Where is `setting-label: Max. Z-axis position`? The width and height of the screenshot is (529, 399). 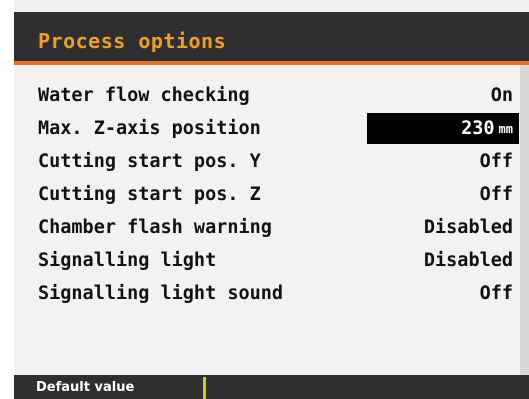 setting-label: Max. Z-axis position is located at coordinates (149, 128).